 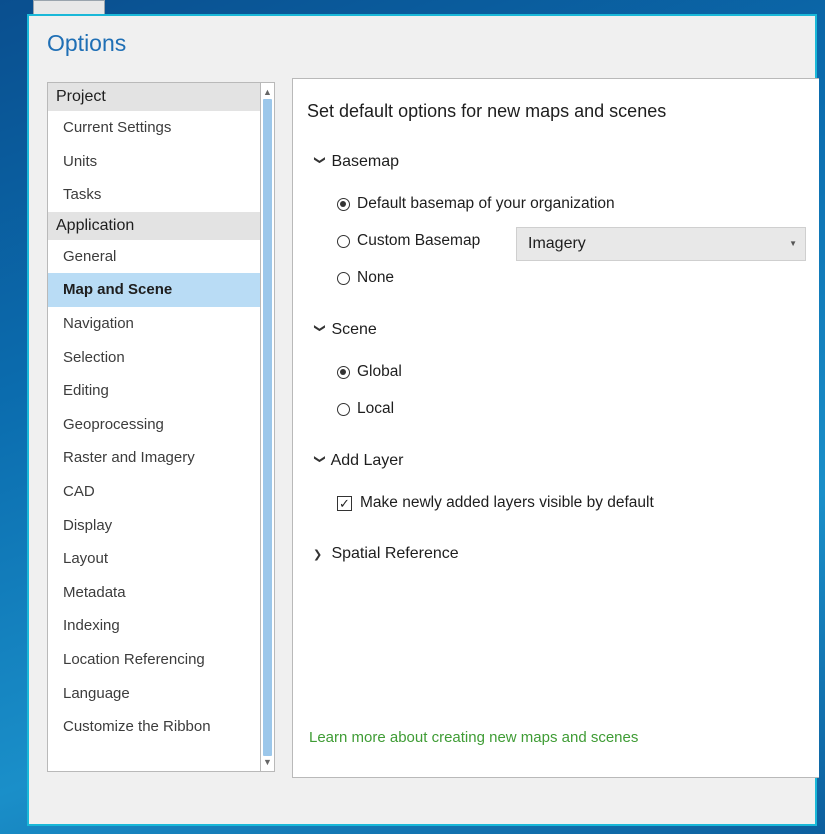 What do you see at coordinates (154, 225) in the screenshot?
I see `category-group-application: Application` at bounding box center [154, 225].